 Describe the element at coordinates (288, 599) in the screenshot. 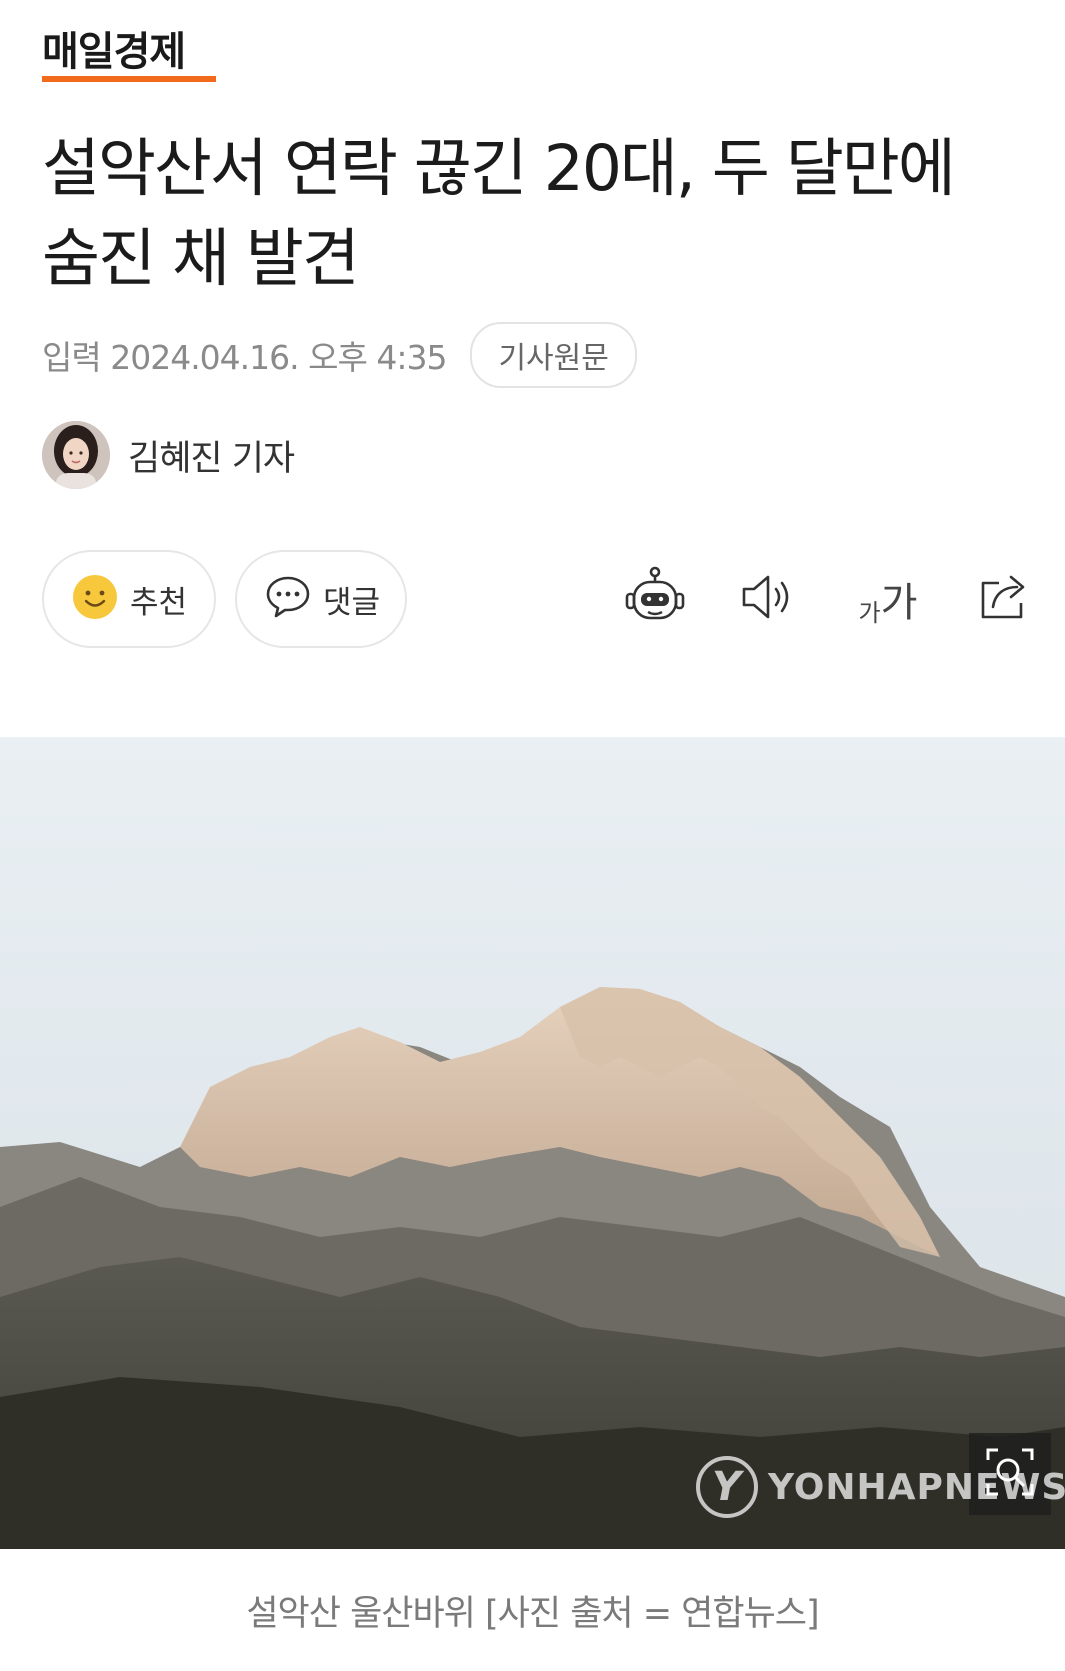

I see `speech-bubble-icon` at that location.